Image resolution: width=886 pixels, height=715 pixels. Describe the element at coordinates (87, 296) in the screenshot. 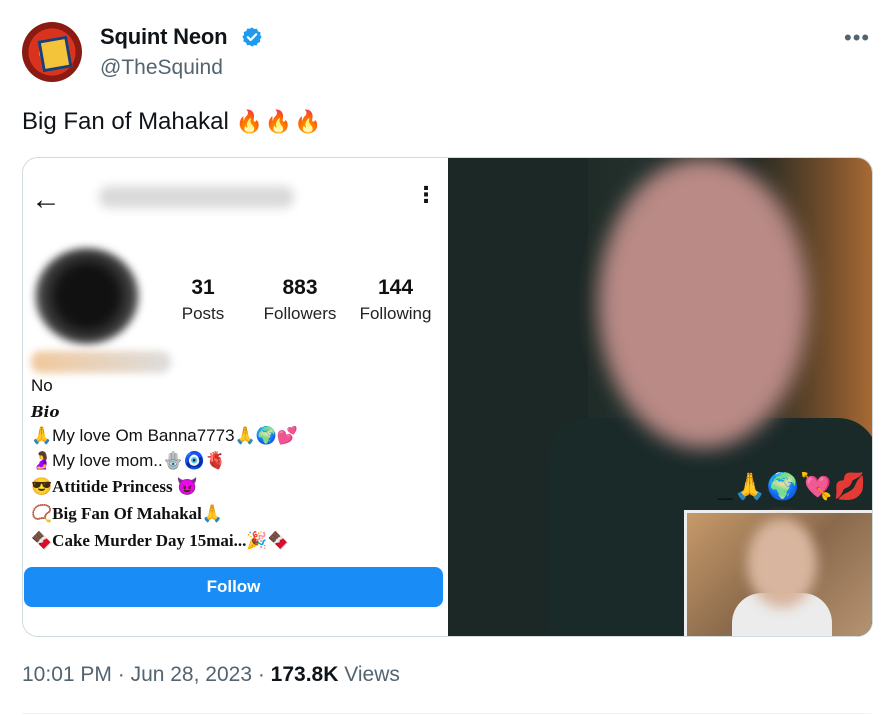

I see `blurred-profile-picture` at that location.